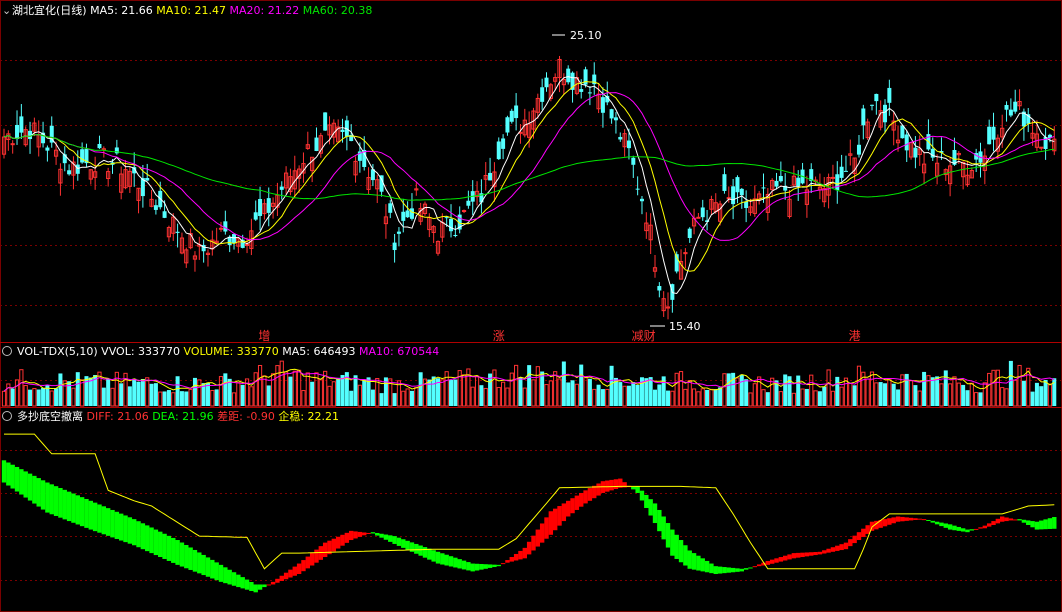  What do you see at coordinates (644, 336) in the screenshot?
I see `event-marker: 减财` at bounding box center [644, 336].